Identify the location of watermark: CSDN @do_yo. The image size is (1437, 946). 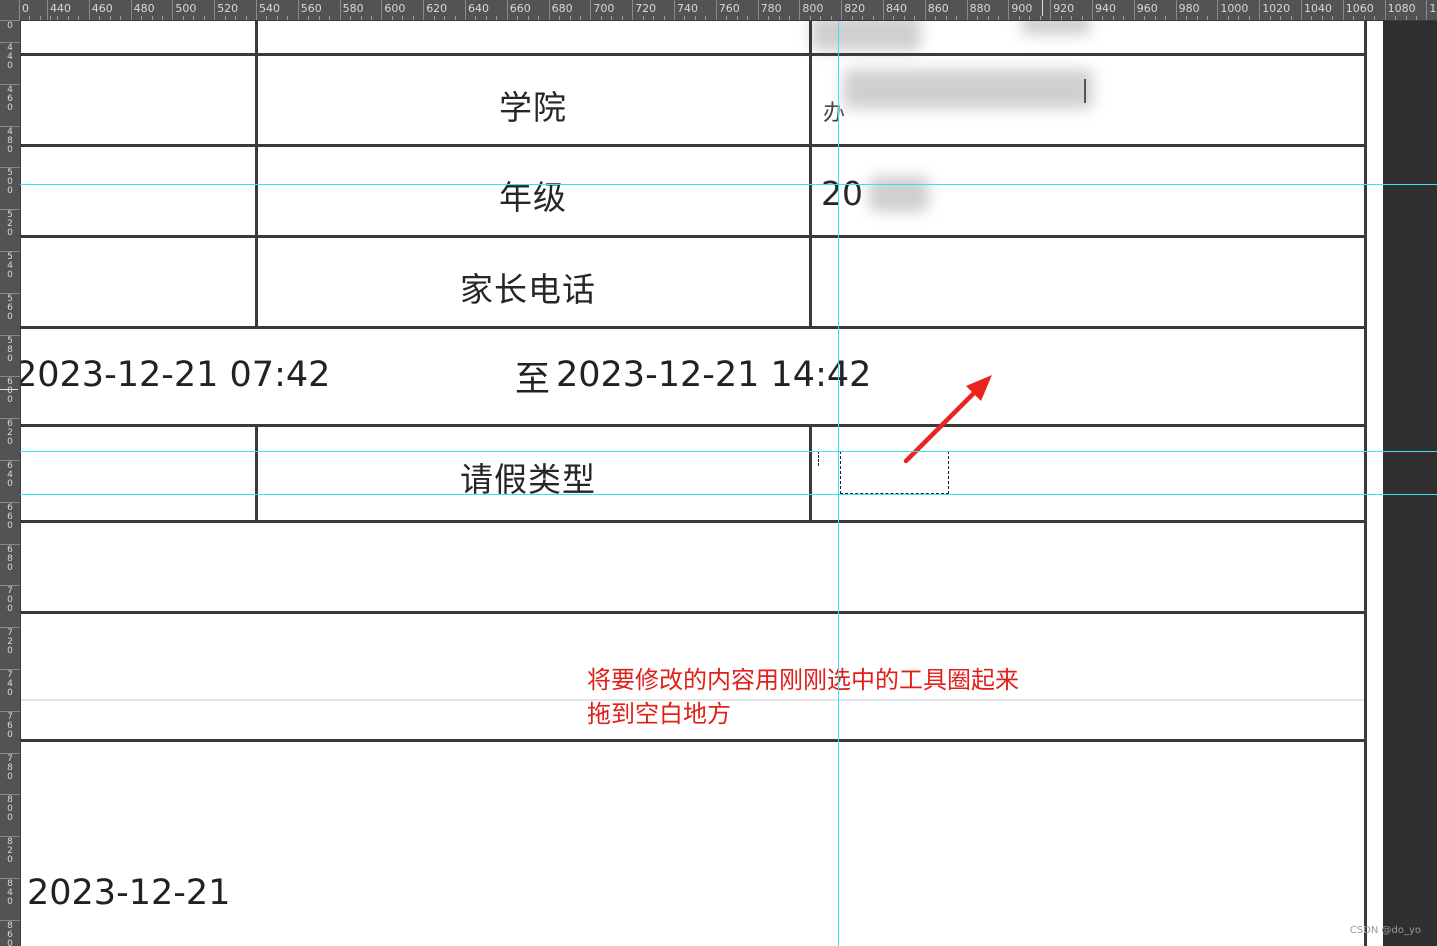
(1385, 930).